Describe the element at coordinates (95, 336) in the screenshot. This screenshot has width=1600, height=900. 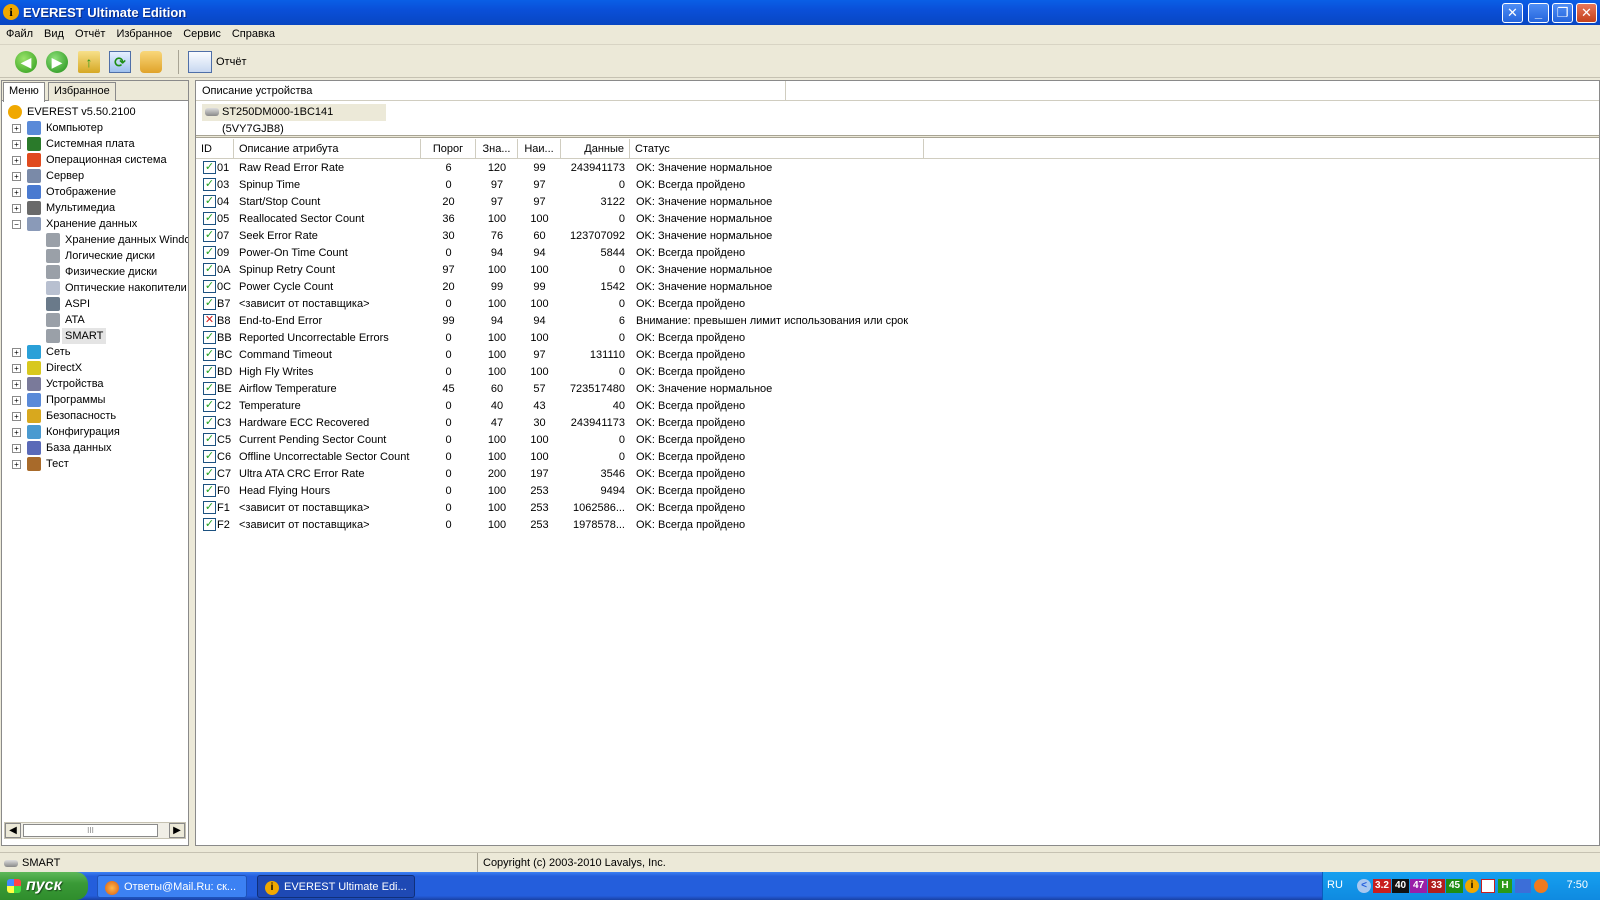
I see `tree-node: SMART` at that location.